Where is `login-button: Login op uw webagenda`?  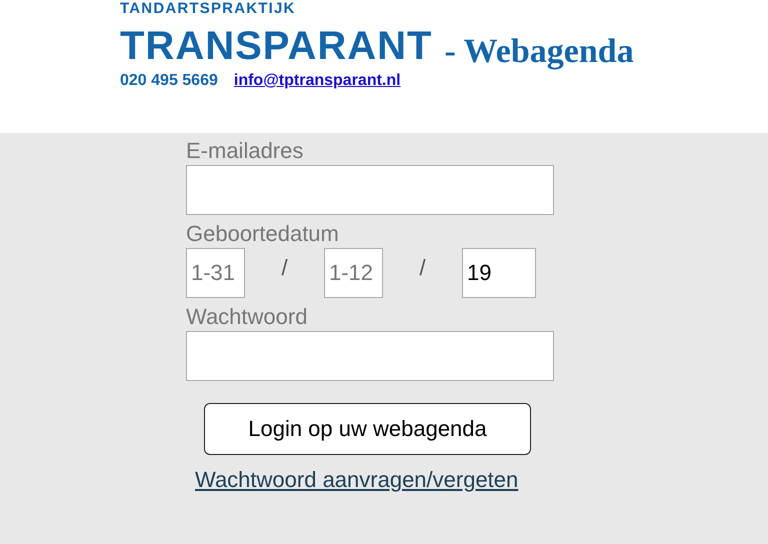
login-button: Login op uw webagenda is located at coordinates (367, 429).